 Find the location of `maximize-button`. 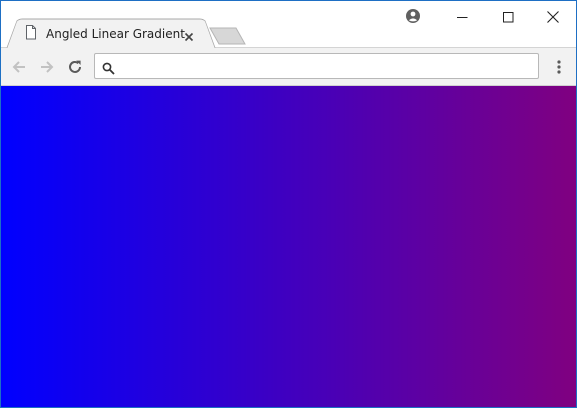

maximize-button is located at coordinates (508, 17).